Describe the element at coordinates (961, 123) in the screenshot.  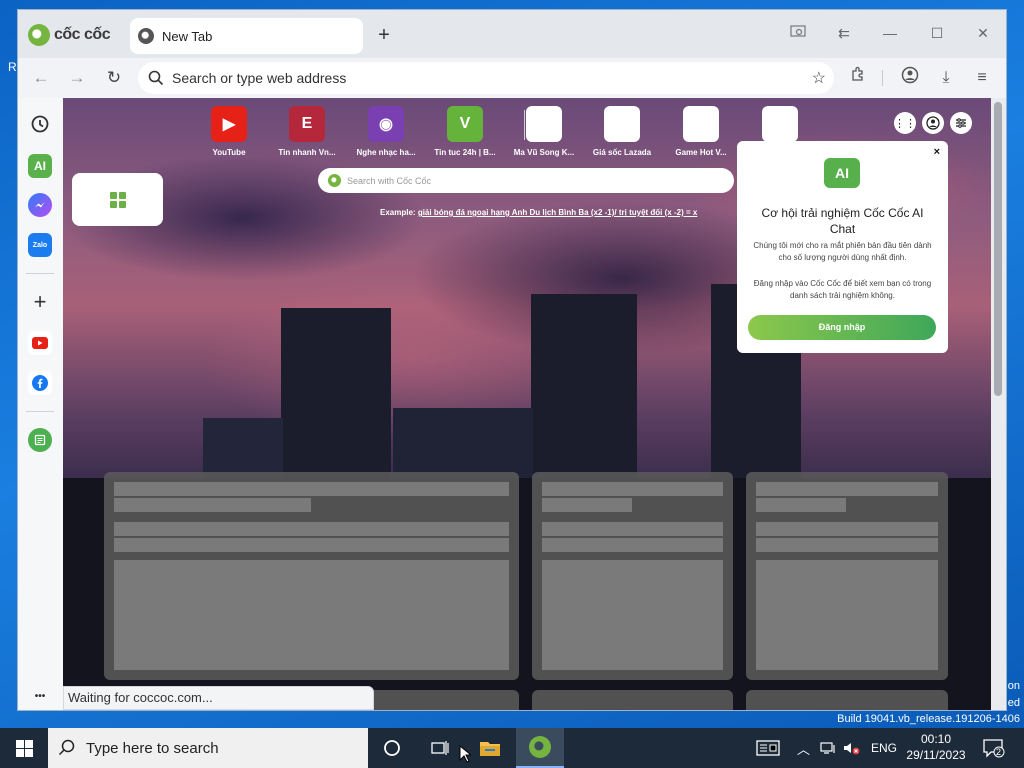
I see `customize-button` at that location.